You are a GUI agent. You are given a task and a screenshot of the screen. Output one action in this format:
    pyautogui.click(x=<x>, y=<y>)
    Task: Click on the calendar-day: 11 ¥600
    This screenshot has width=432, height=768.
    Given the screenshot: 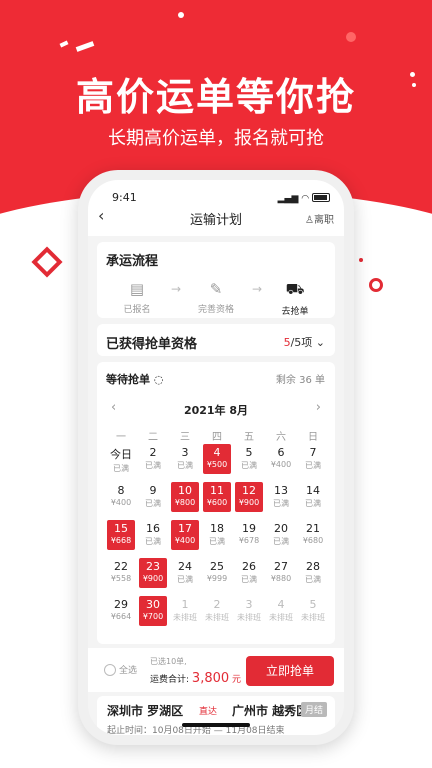 What is the action you would take?
    pyautogui.click(x=217, y=497)
    